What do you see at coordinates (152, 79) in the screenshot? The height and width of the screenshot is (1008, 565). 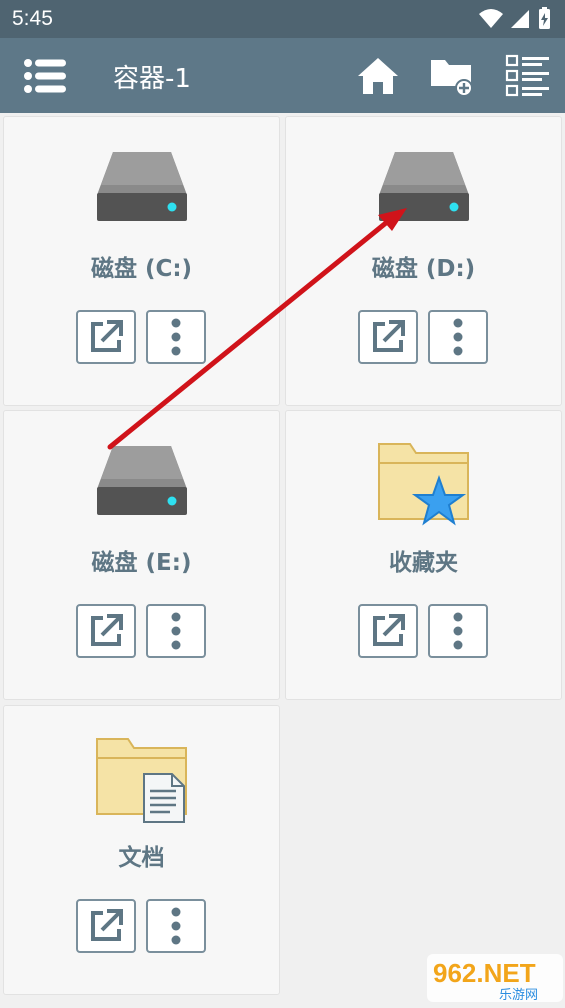 I see `page-title: 容器-1` at bounding box center [152, 79].